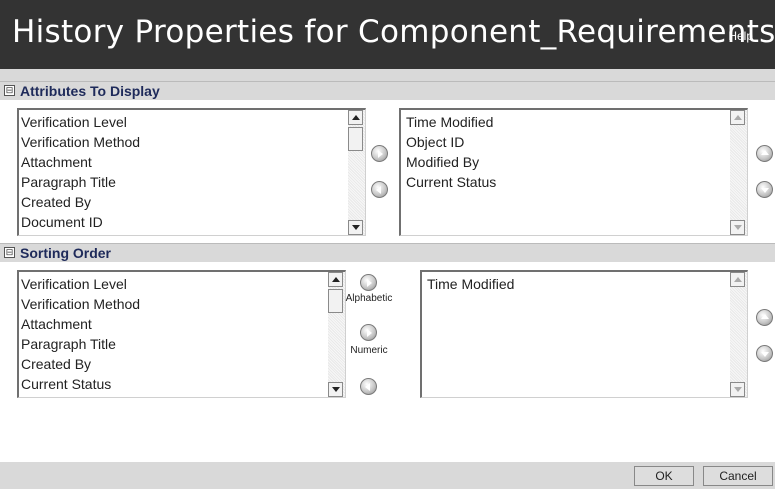 The width and height of the screenshot is (775, 489). Describe the element at coordinates (369, 350) in the screenshot. I see `numeric-label: Numeric` at that location.